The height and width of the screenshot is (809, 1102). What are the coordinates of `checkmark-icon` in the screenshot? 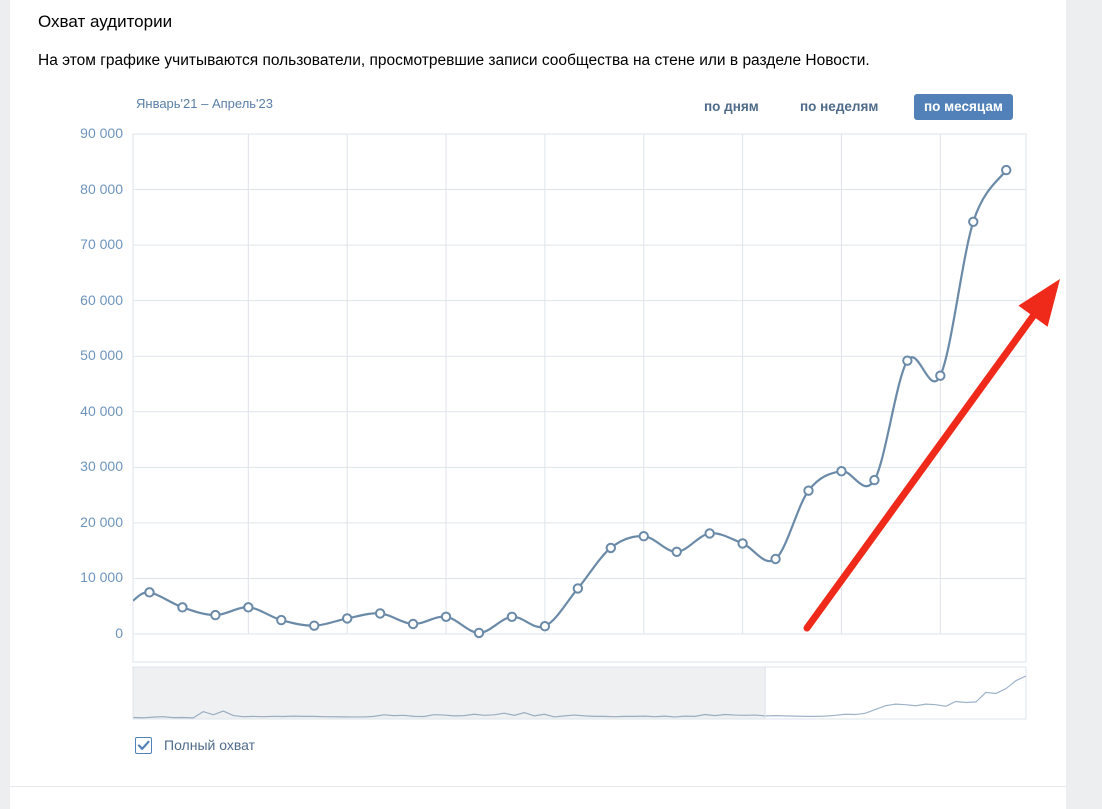 It's located at (143, 745).